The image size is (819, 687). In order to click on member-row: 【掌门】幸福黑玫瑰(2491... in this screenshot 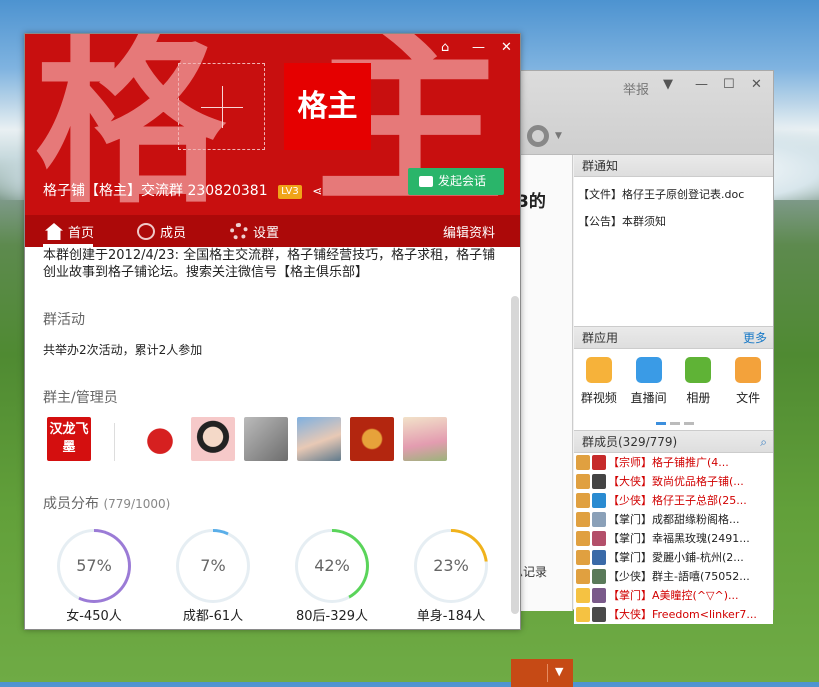, I will do `click(673, 538)`.